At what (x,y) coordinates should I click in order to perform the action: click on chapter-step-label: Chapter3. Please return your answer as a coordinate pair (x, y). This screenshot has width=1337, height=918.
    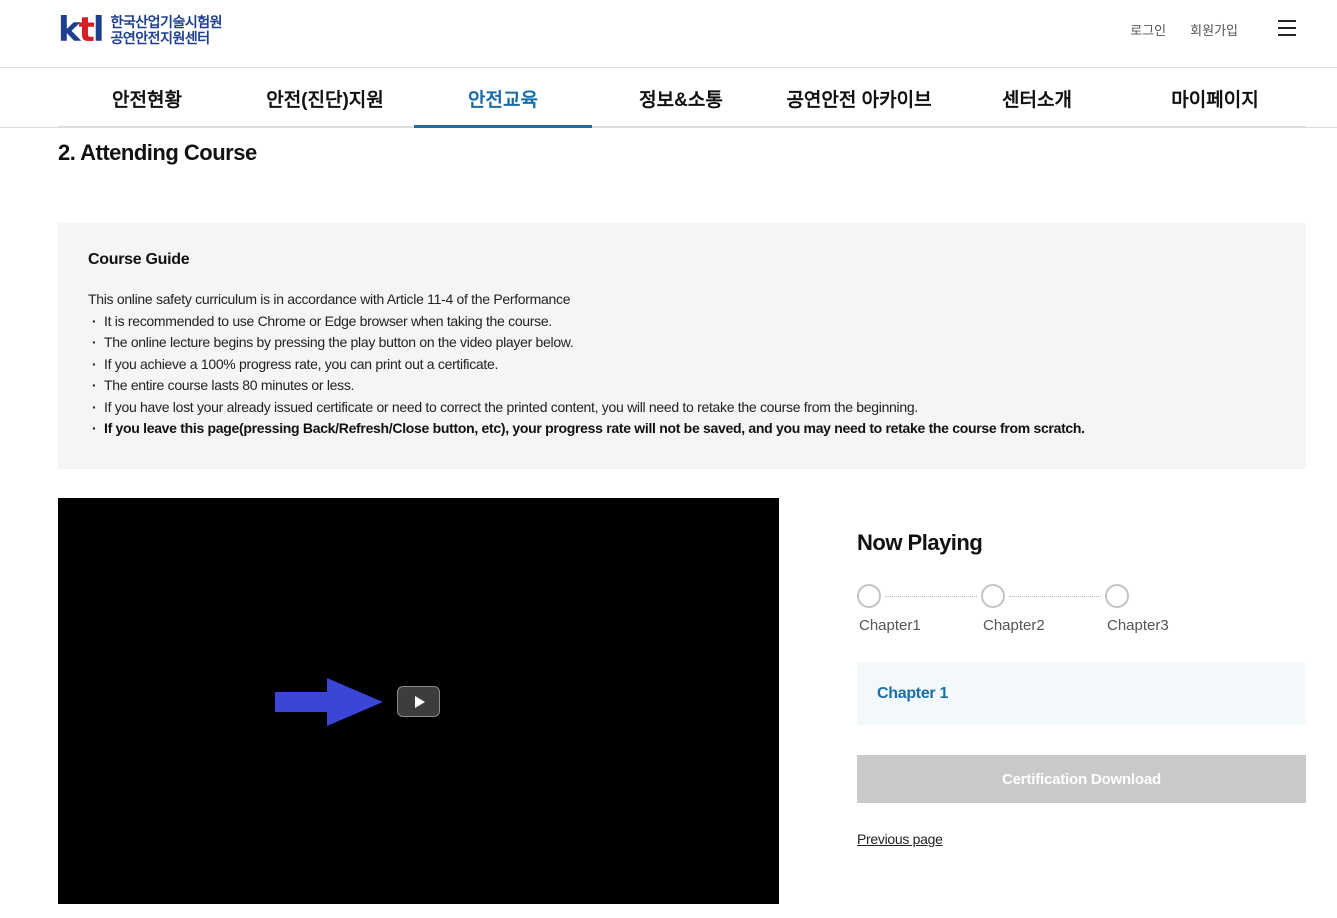
    Looking at the image, I should click on (1138, 625).